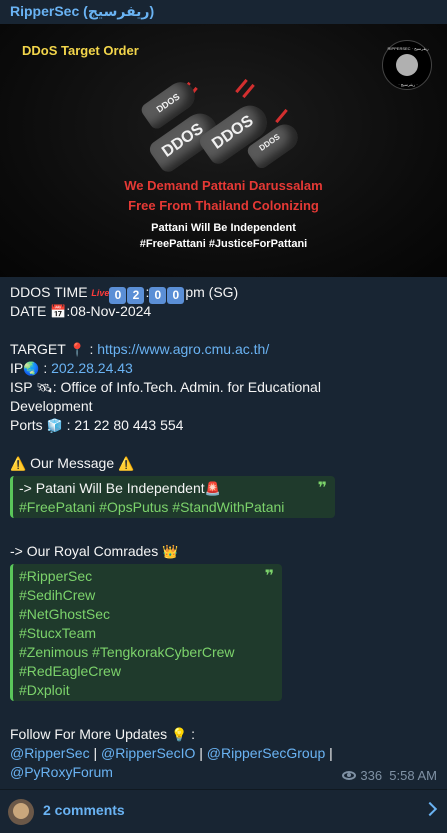 The image size is (447, 833). What do you see at coordinates (51, 406) in the screenshot?
I see `isp-line-2: Development` at bounding box center [51, 406].